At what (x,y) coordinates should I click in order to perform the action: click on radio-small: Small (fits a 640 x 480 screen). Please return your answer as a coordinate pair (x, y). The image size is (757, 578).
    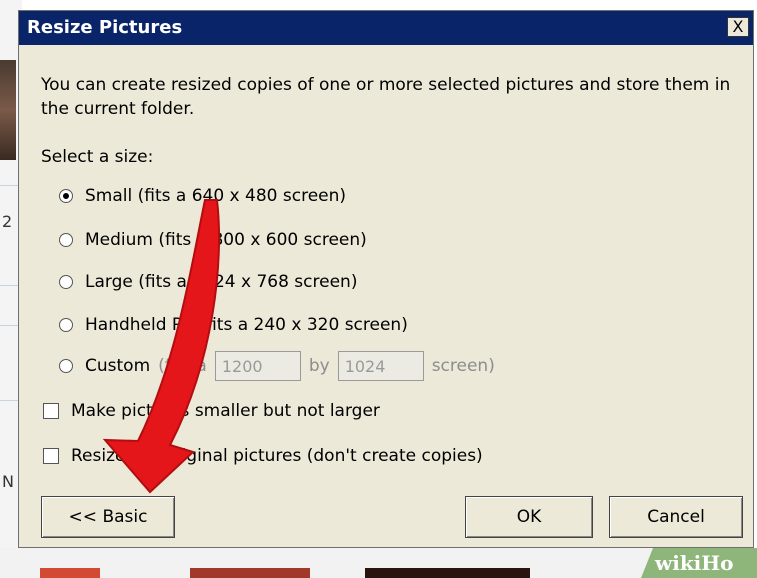
    Looking at the image, I should click on (202, 196).